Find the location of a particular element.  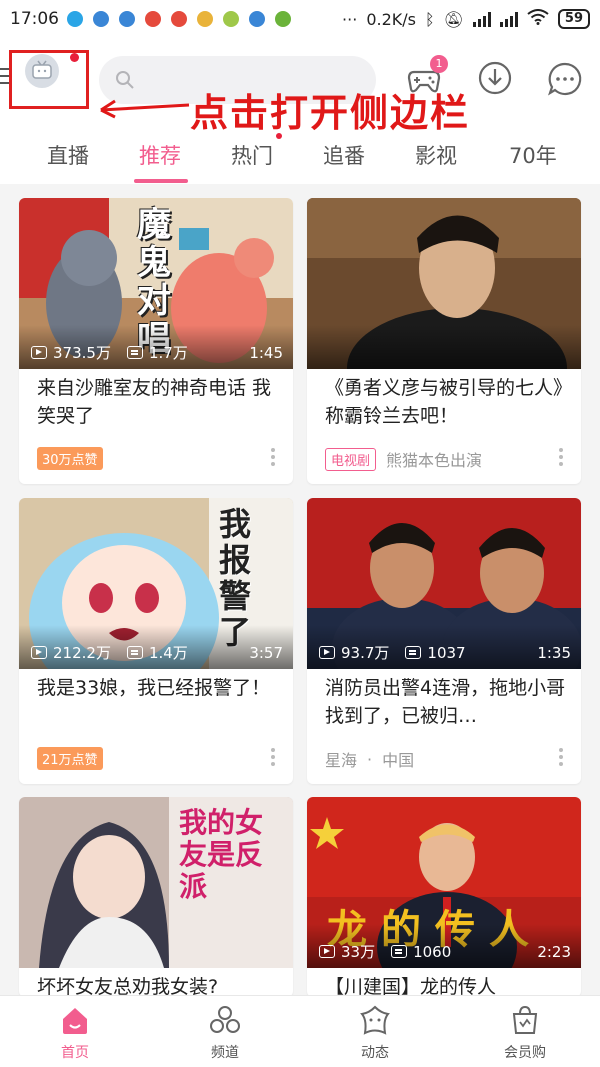

avatar is located at coordinates (42, 71).